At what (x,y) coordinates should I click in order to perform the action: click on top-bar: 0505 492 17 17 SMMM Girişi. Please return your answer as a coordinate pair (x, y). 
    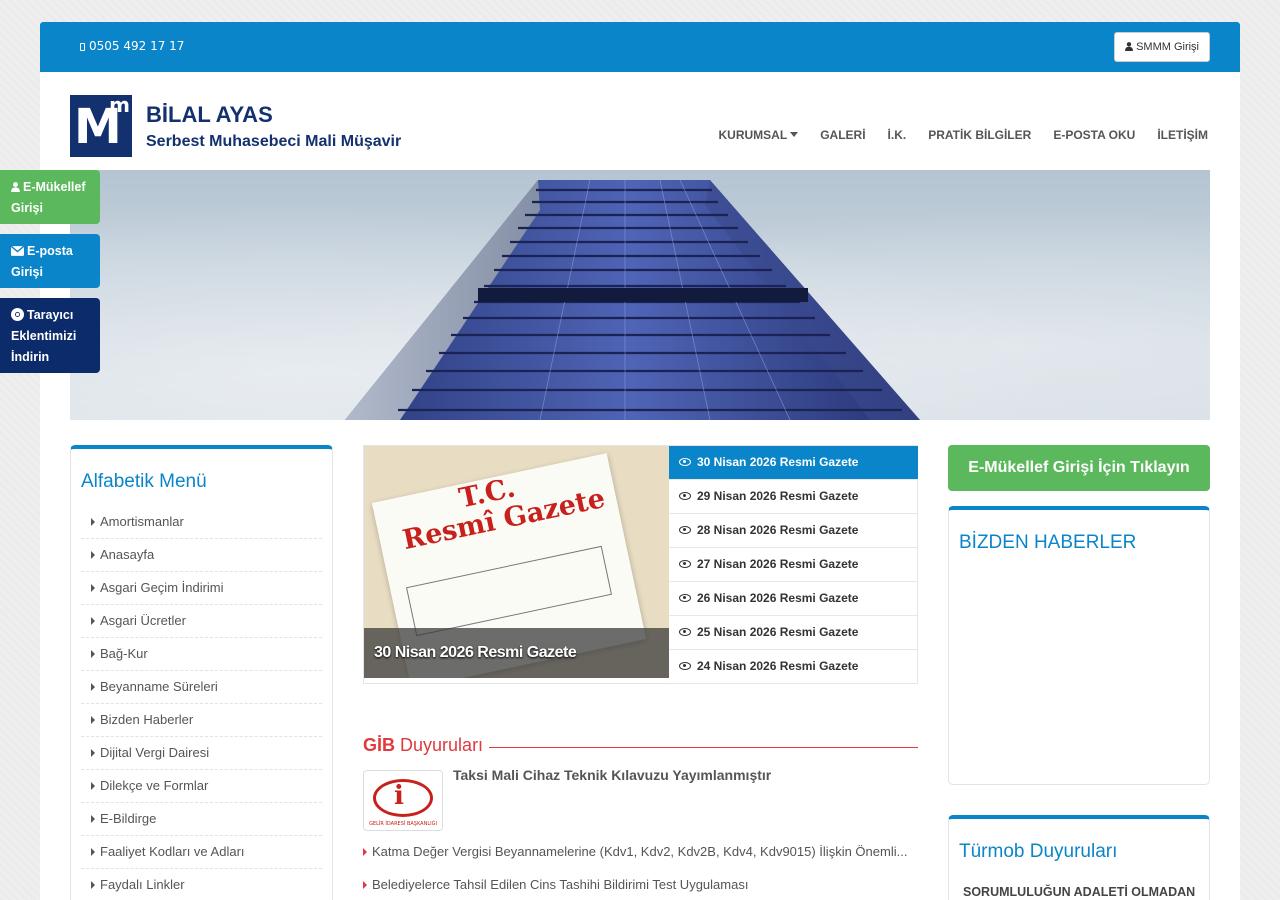
    Looking at the image, I should click on (640, 47).